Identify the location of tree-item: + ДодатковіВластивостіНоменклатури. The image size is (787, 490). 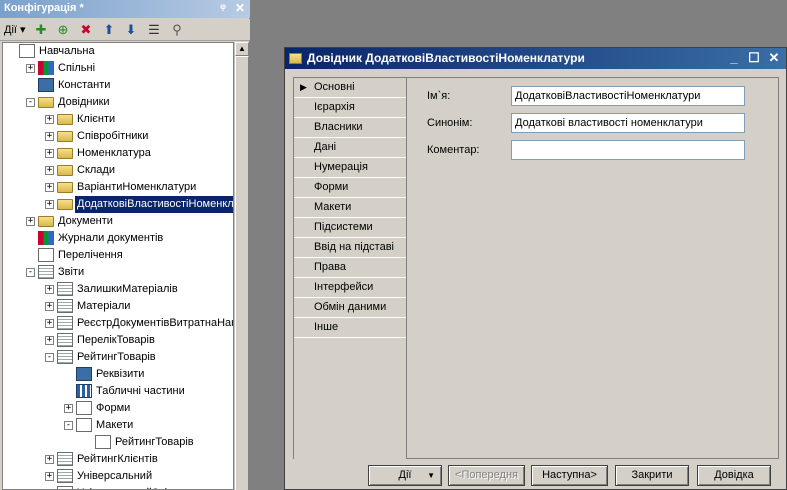
(118, 204).